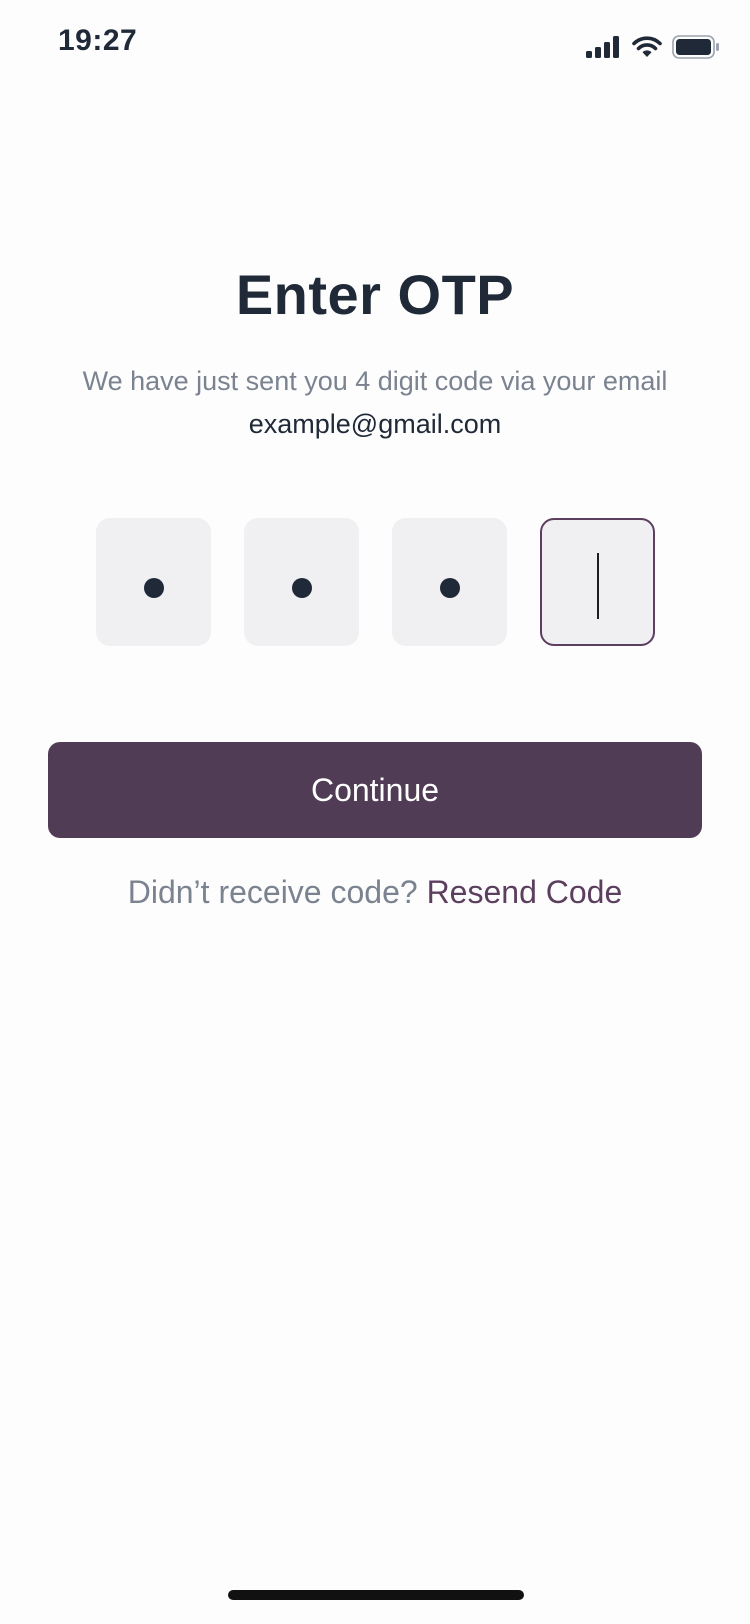 This screenshot has height=1624, width=750. What do you see at coordinates (376, 1595) in the screenshot?
I see `home-indicator` at bounding box center [376, 1595].